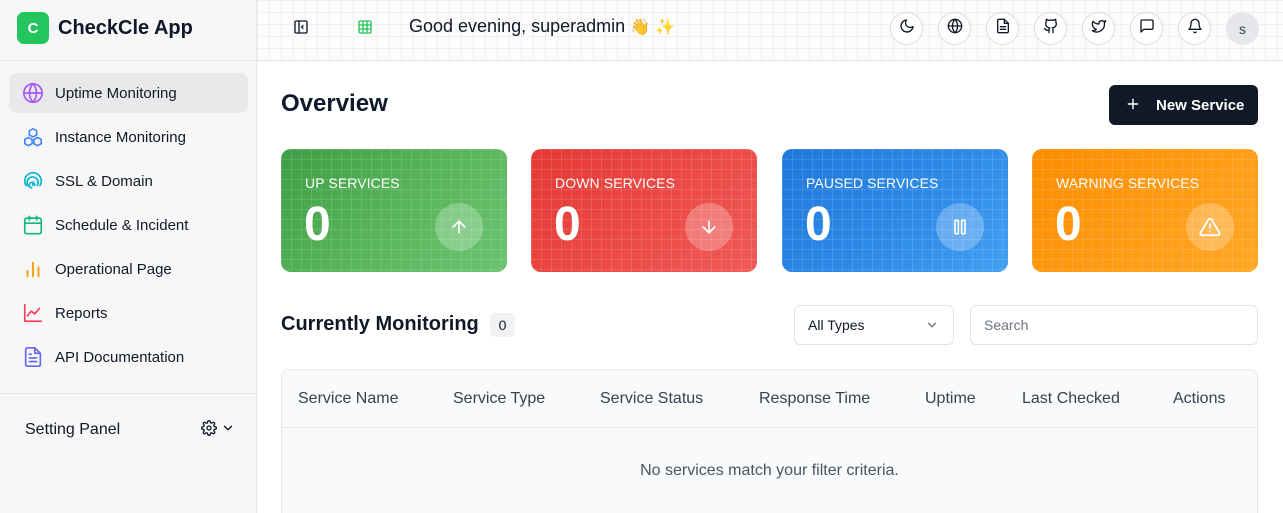 The image size is (1283, 513). I want to click on stat-card-title: UP SERVICES, so click(352, 183).